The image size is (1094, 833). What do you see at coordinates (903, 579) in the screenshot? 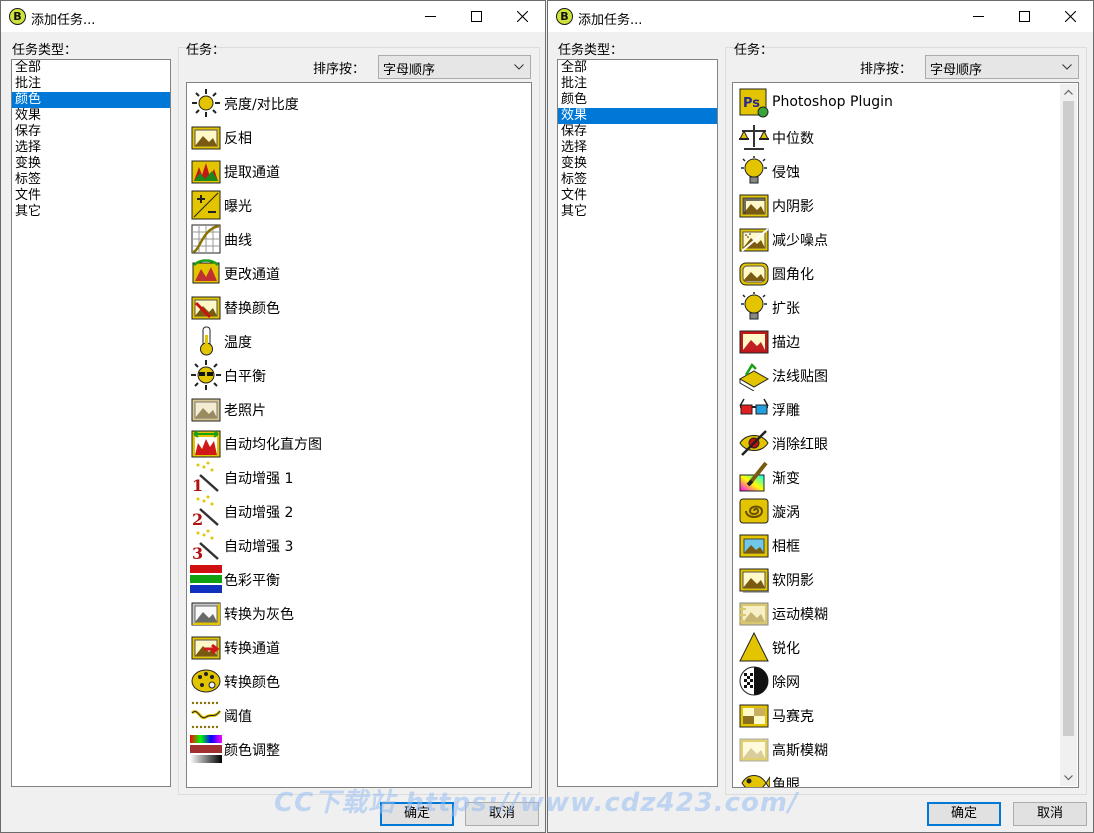
I see `task-item: 软阴影` at bounding box center [903, 579].